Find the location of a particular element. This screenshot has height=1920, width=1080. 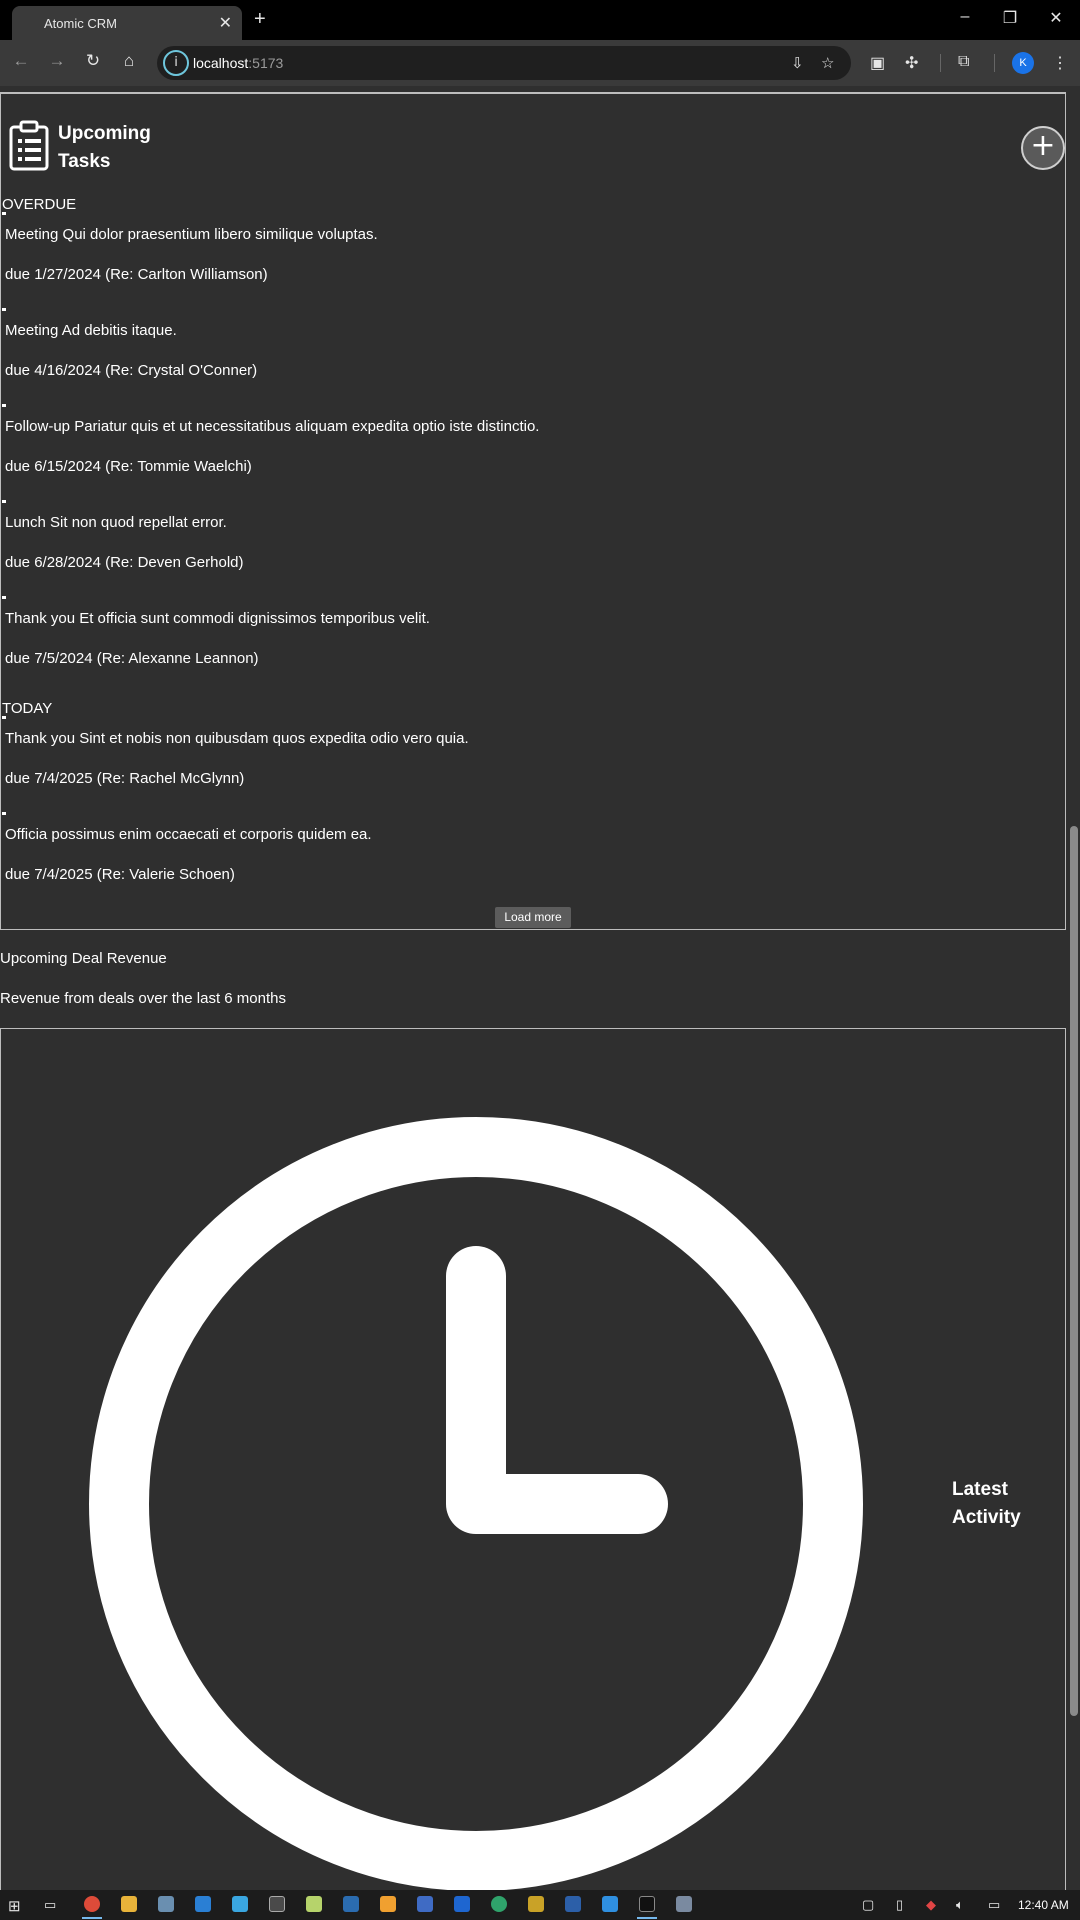

browser-toolbar: ← → ↻ ⌂ i localhost:5173 ⇩ ☆ ▣ ✣ ⧉ K ⋮ is located at coordinates (540, 63).